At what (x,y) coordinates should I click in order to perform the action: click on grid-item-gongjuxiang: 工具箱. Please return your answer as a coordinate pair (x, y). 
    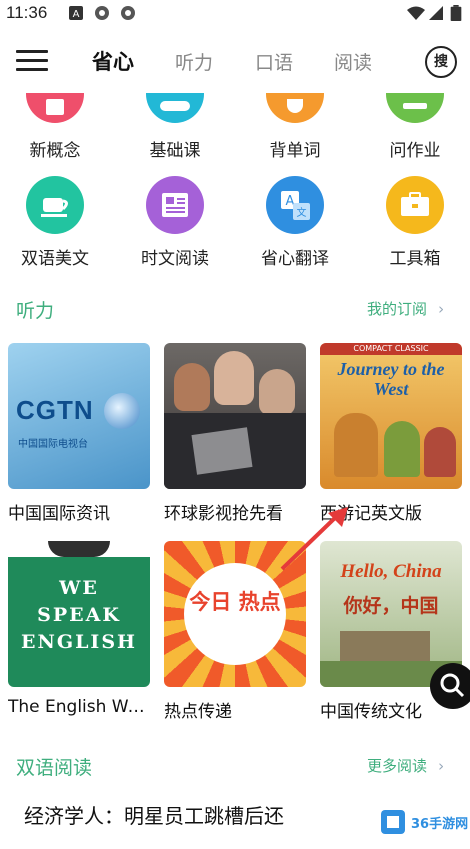
    Looking at the image, I should click on (415, 222).